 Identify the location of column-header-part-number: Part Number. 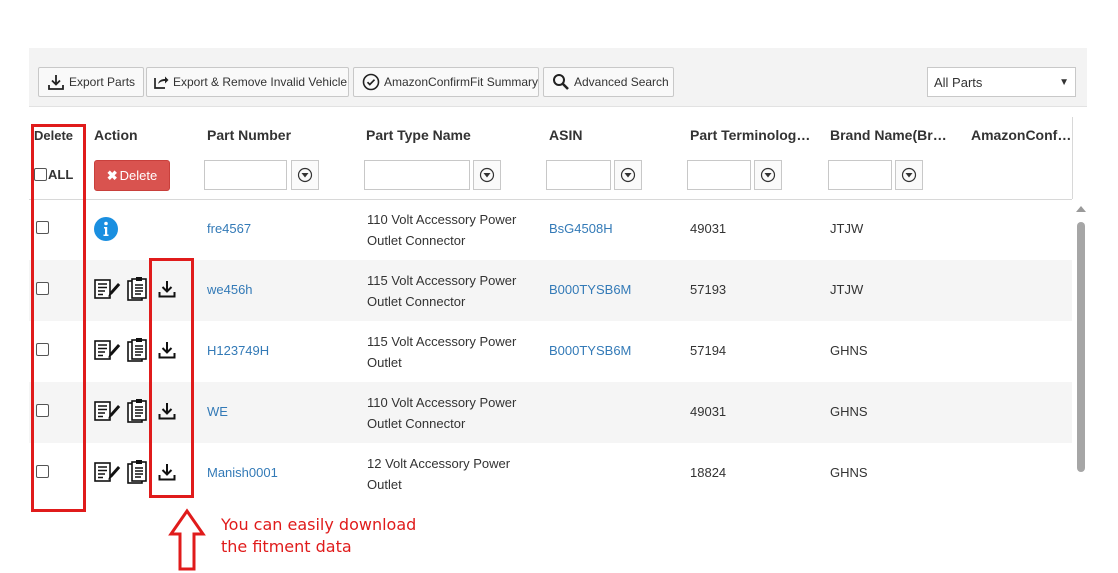
(249, 135).